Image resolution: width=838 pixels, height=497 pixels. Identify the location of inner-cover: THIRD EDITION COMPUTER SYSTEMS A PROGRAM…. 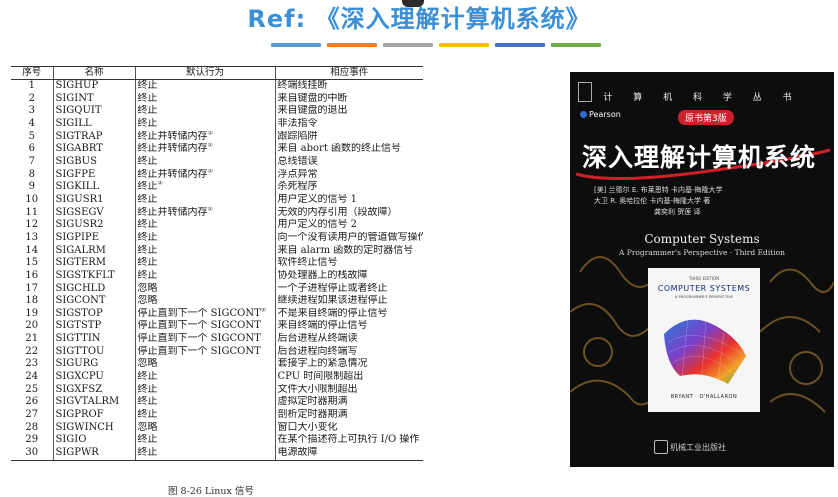
(704, 340).